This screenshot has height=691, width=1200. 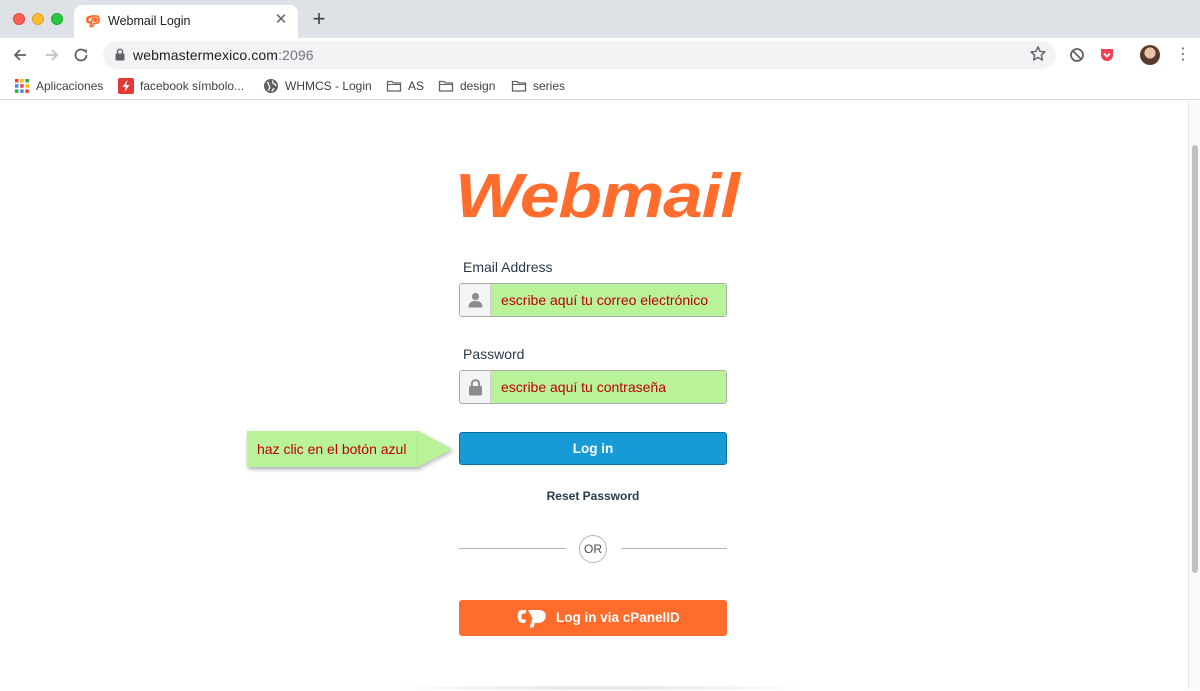 What do you see at coordinates (57, 19) in the screenshot?
I see `maximize-window-button` at bounding box center [57, 19].